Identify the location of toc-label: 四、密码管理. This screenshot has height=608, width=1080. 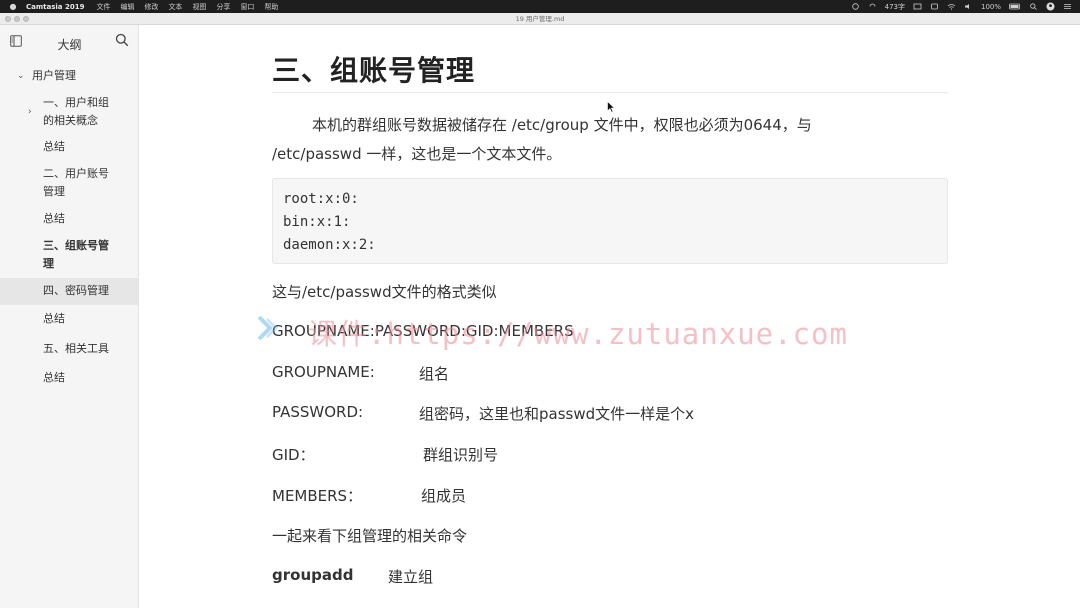
(76, 290).